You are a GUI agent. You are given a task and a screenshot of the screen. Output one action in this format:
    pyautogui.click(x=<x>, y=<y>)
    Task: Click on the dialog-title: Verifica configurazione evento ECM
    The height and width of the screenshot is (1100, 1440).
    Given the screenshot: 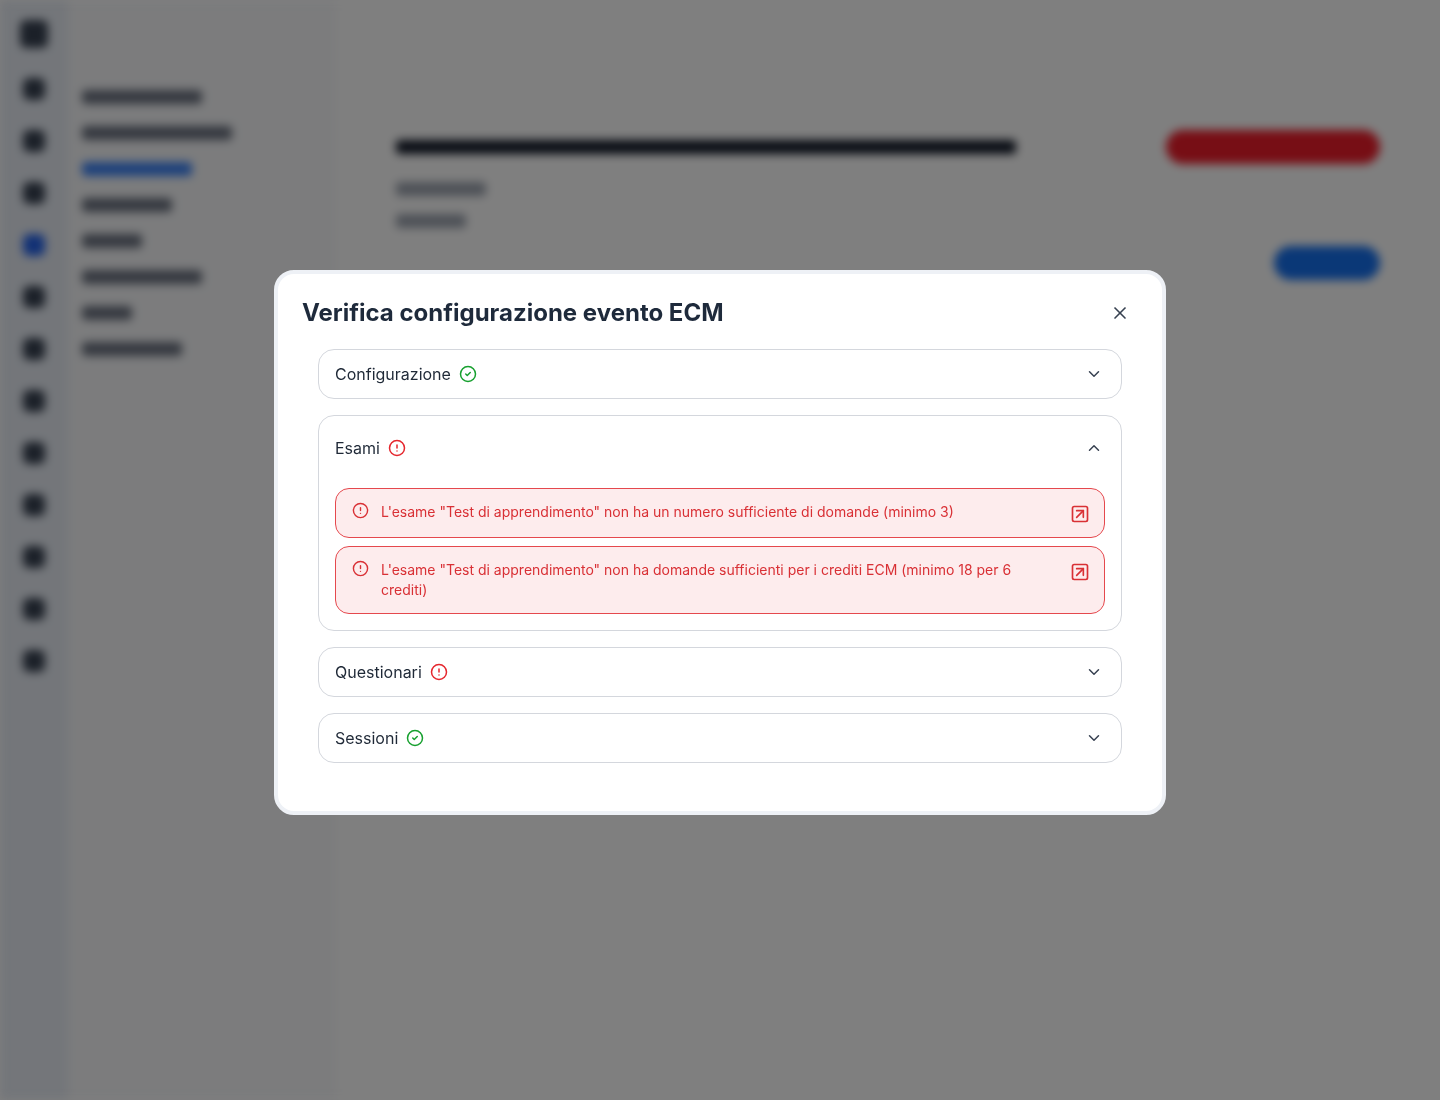 What is the action you would take?
    pyautogui.click(x=513, y=312)
    